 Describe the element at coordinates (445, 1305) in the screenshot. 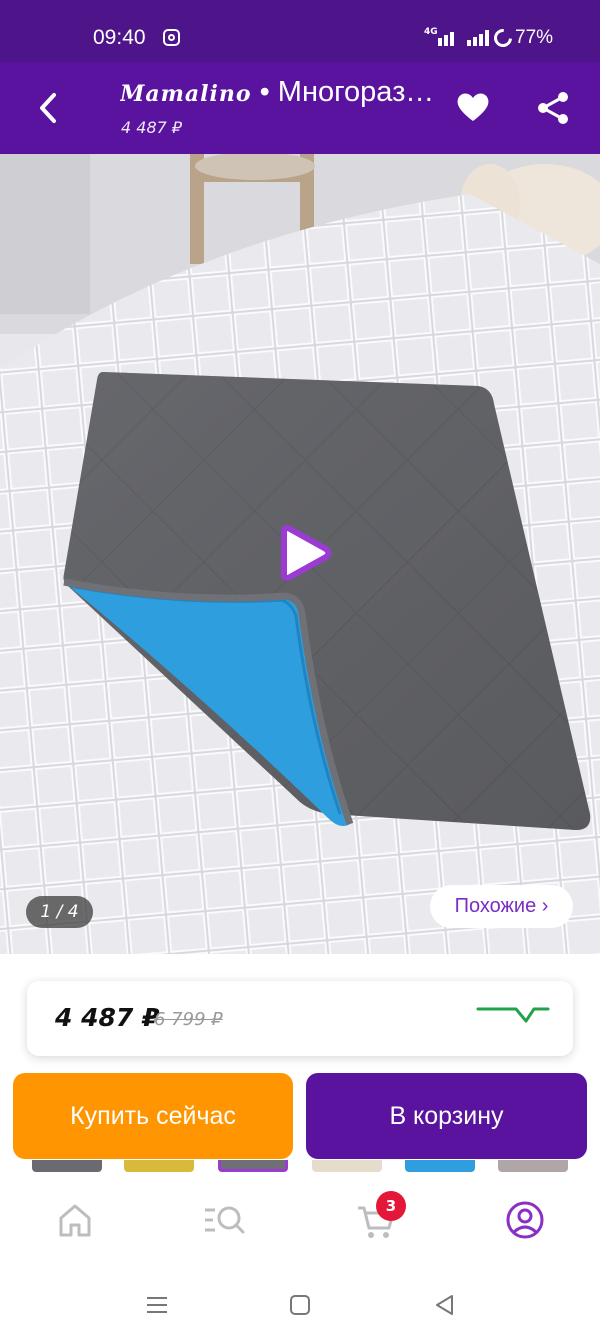

I see `back-triangle-icon` at that location.